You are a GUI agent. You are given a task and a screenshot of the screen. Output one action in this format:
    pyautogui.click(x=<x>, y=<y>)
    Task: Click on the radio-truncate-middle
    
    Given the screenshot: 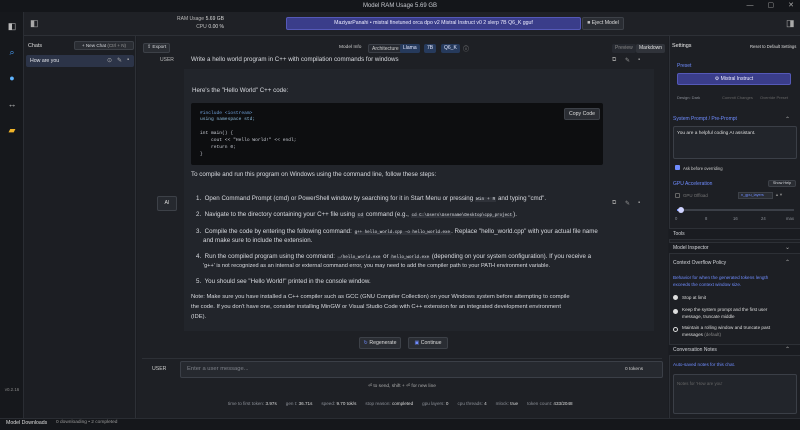 What is the action you would take?
    pyautogui.click(x=675, y=311)
    